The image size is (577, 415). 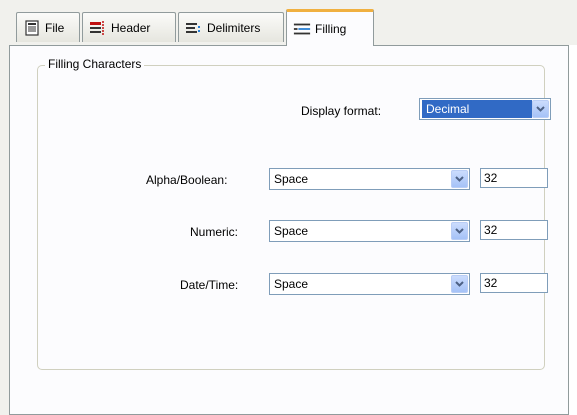 What do you see at coordinates (514, 230) in the screenshot?
I see `numeric-code-input: 32` at bounding box center [514, 230].